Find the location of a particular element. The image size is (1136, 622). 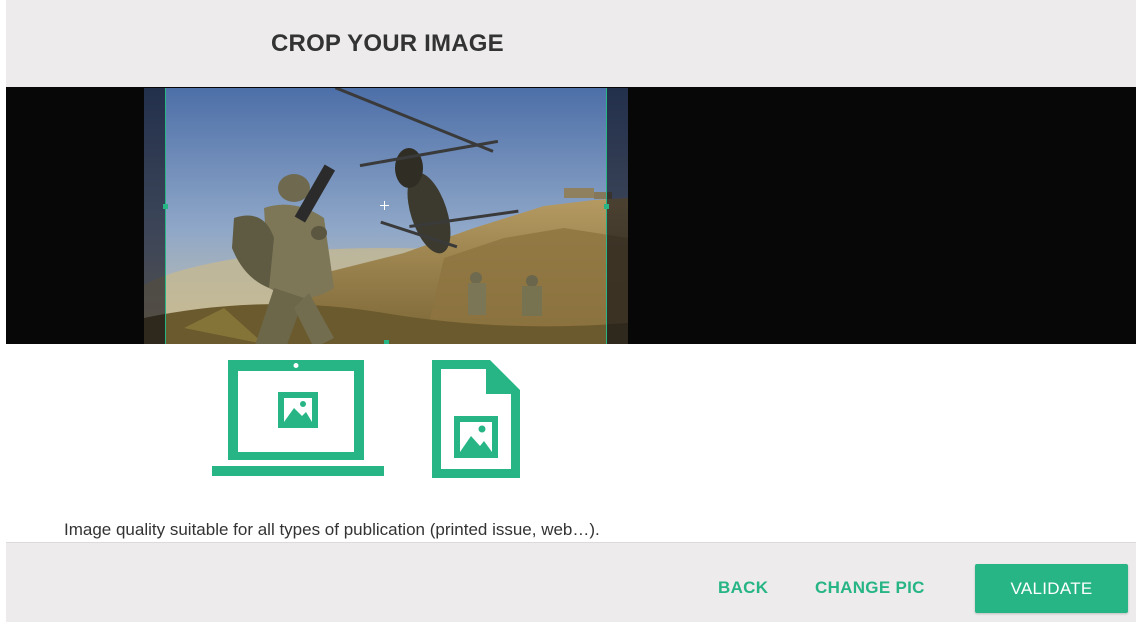

crop-handle-left is located at coordinates (165, 206).